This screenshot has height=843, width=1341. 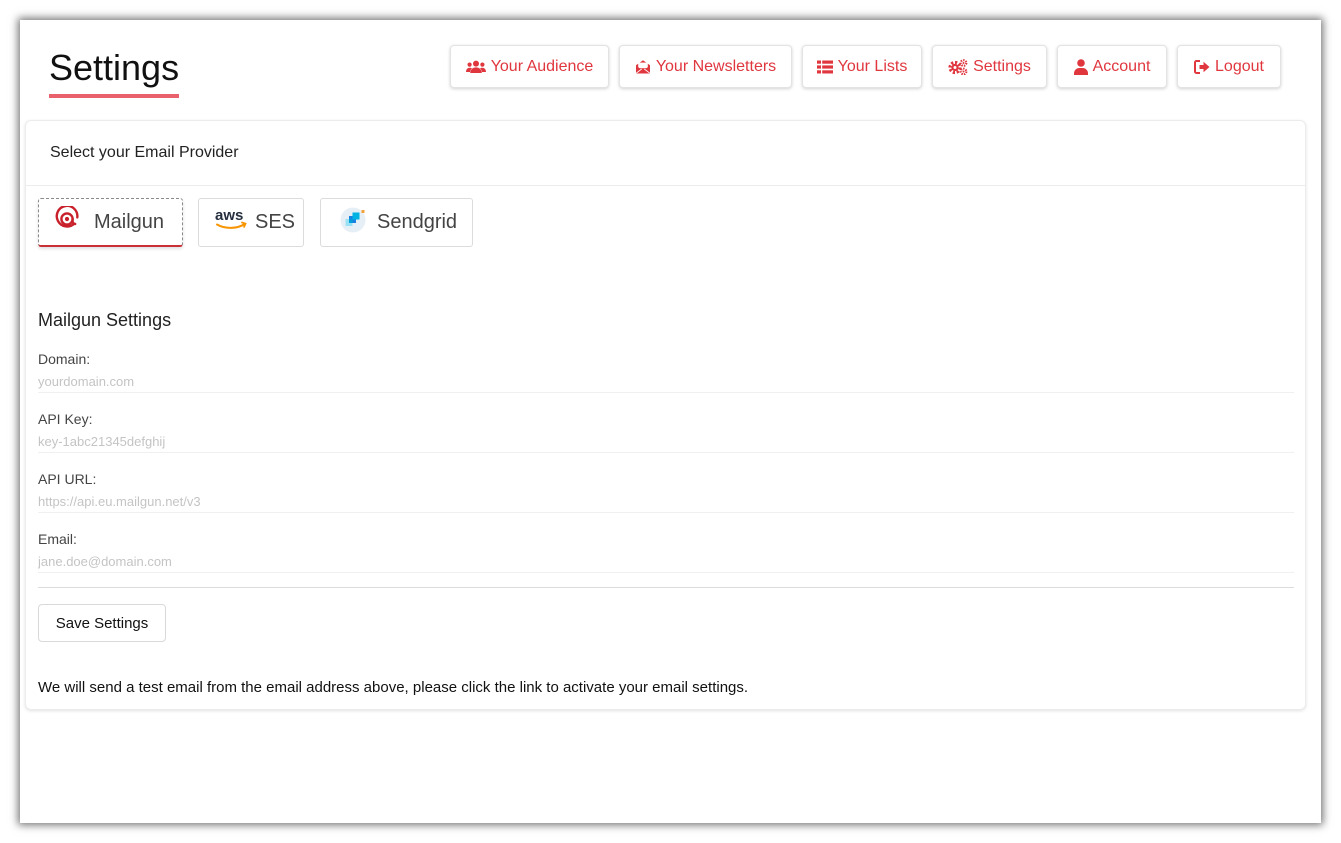 What do you see at coordinates (105, 320) in the screenshot?
I see `mailgun-settings-title: Mailgun Settings` at bounding box center [105, 320].